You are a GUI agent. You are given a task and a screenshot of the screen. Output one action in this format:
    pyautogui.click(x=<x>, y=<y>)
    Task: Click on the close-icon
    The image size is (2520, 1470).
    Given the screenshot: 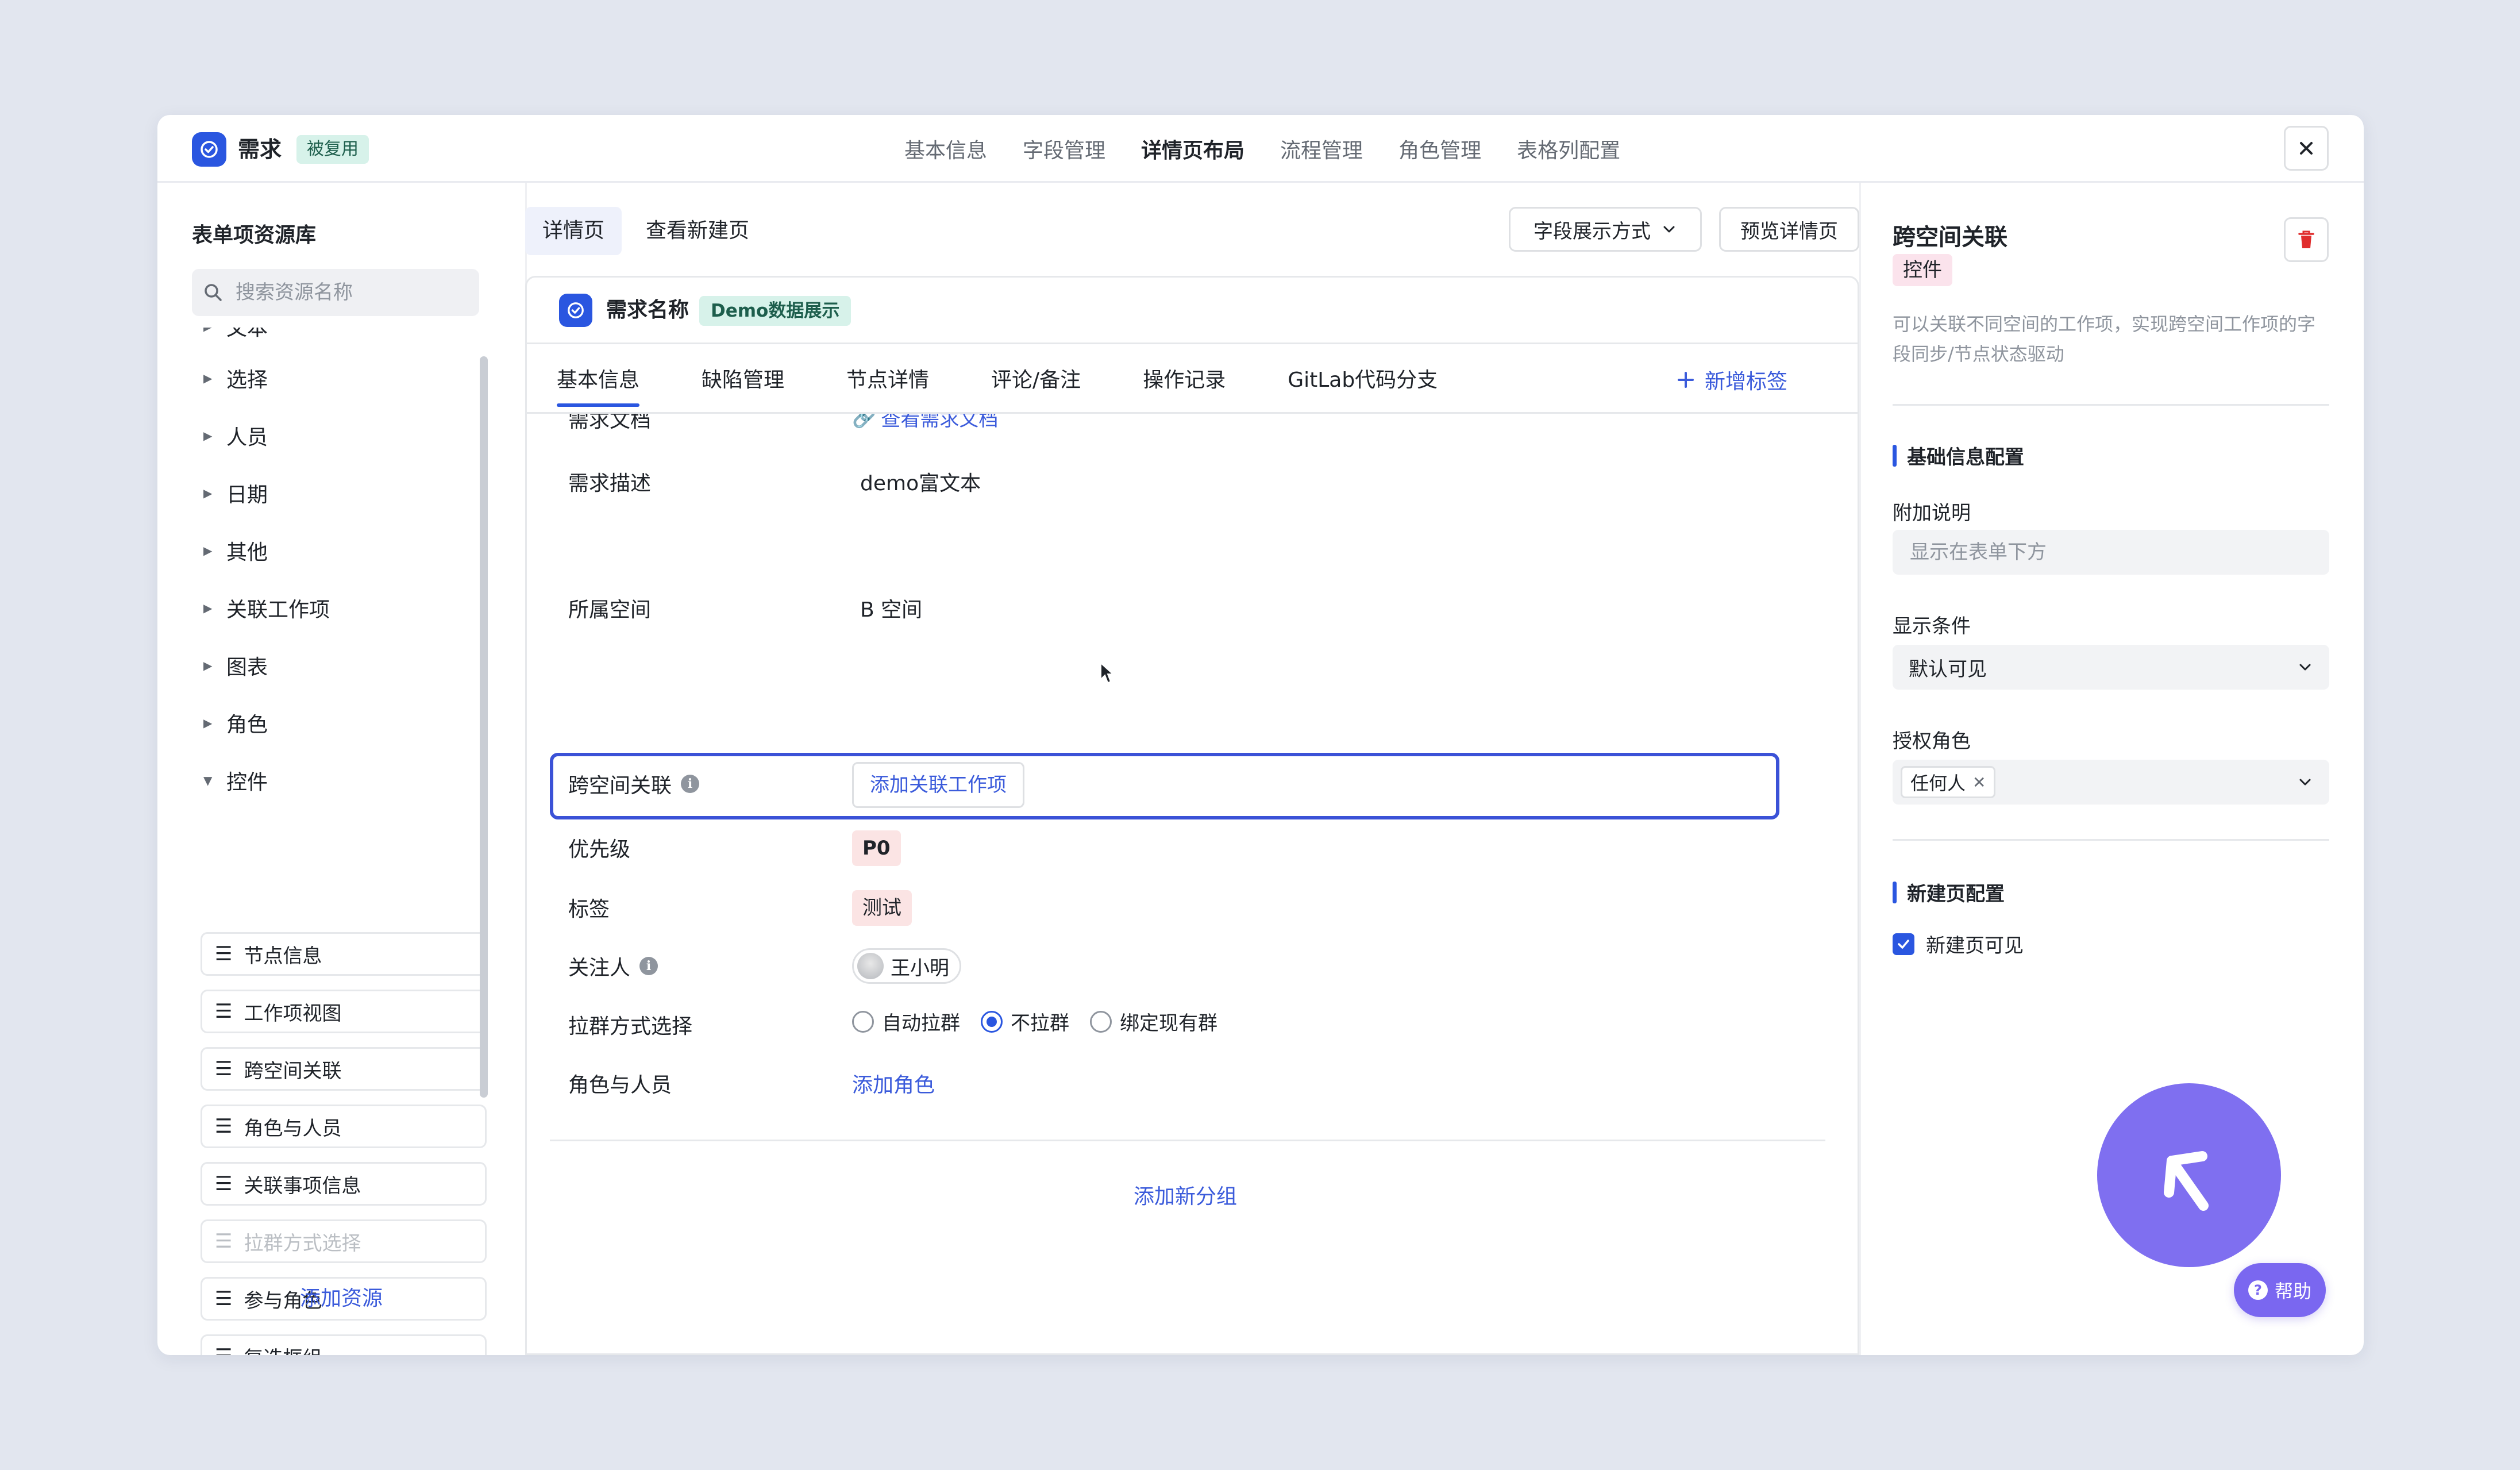 What is the action you would take?
    pyautogui.click(x=2306, y=148)
    